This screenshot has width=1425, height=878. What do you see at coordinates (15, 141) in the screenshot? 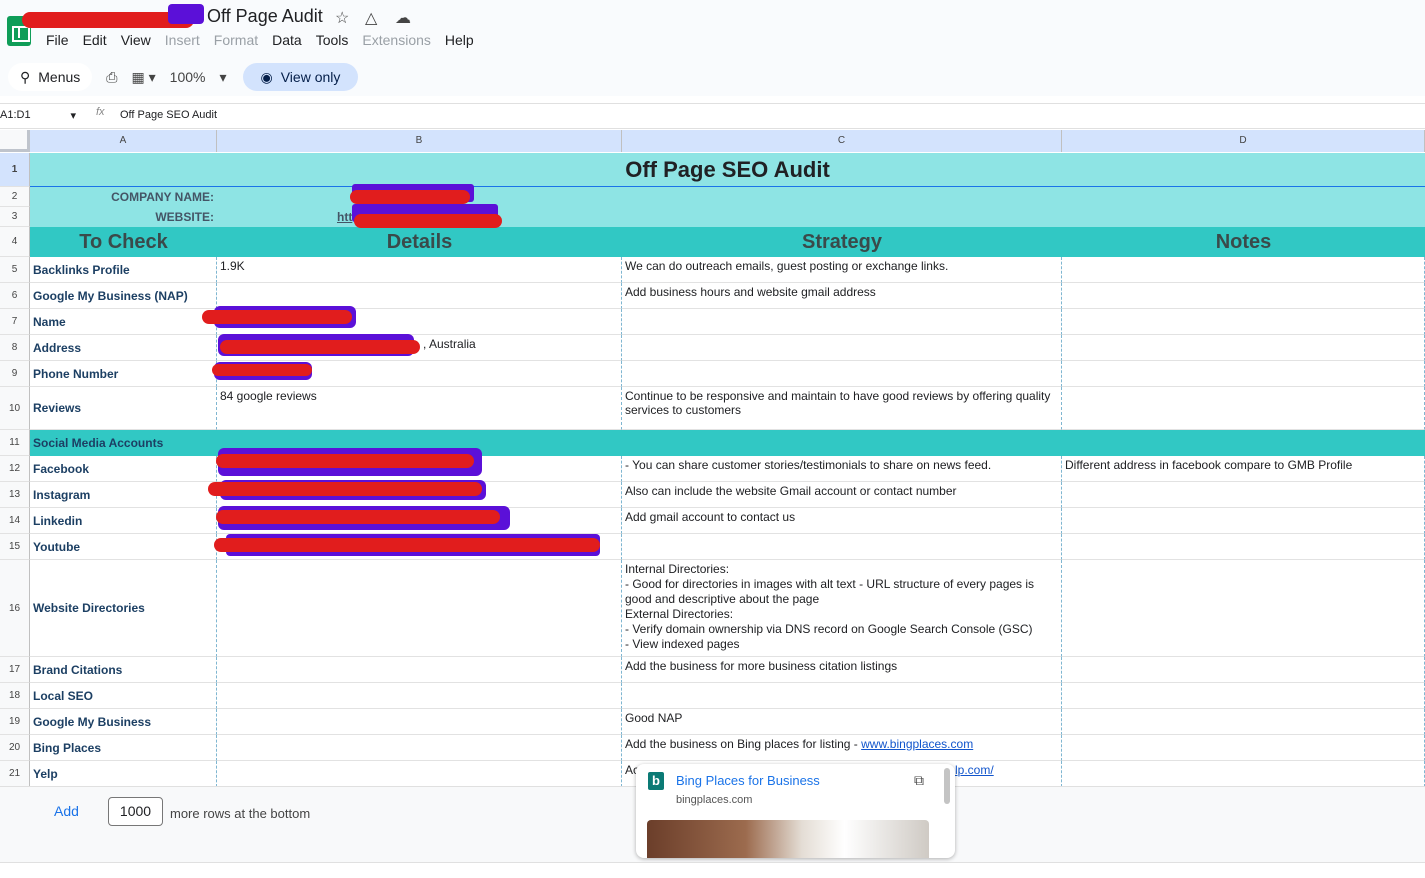
I see `select-all-corner` at bounding box center [15, 141].